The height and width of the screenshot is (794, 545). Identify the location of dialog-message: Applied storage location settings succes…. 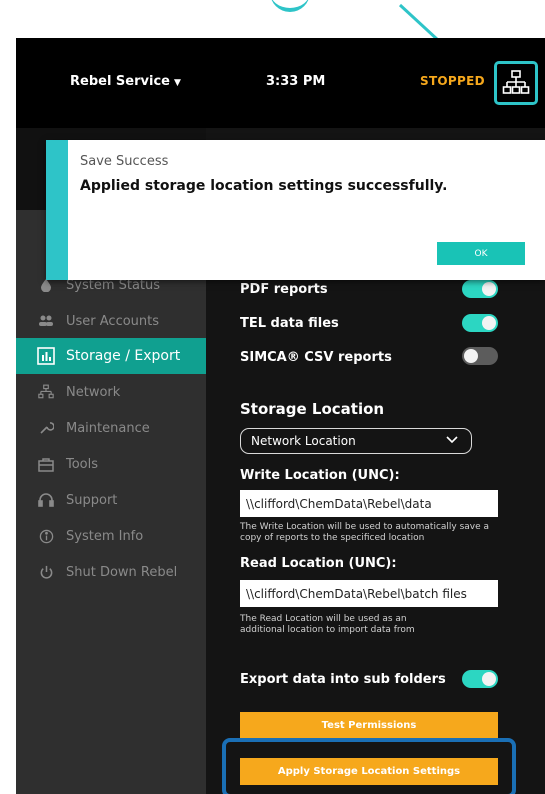
(264, 186).